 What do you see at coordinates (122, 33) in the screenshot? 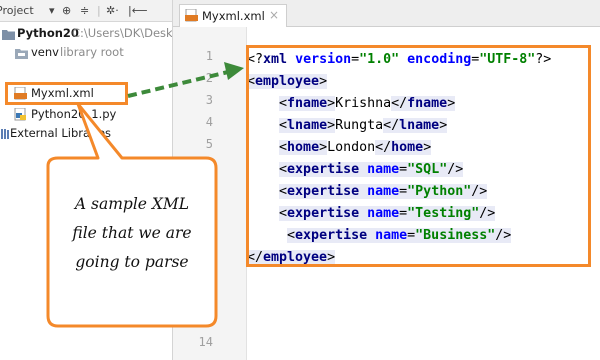
I see `tree-item-path: C:\Users\DK\Desktop` at bounding box center [122, 33].